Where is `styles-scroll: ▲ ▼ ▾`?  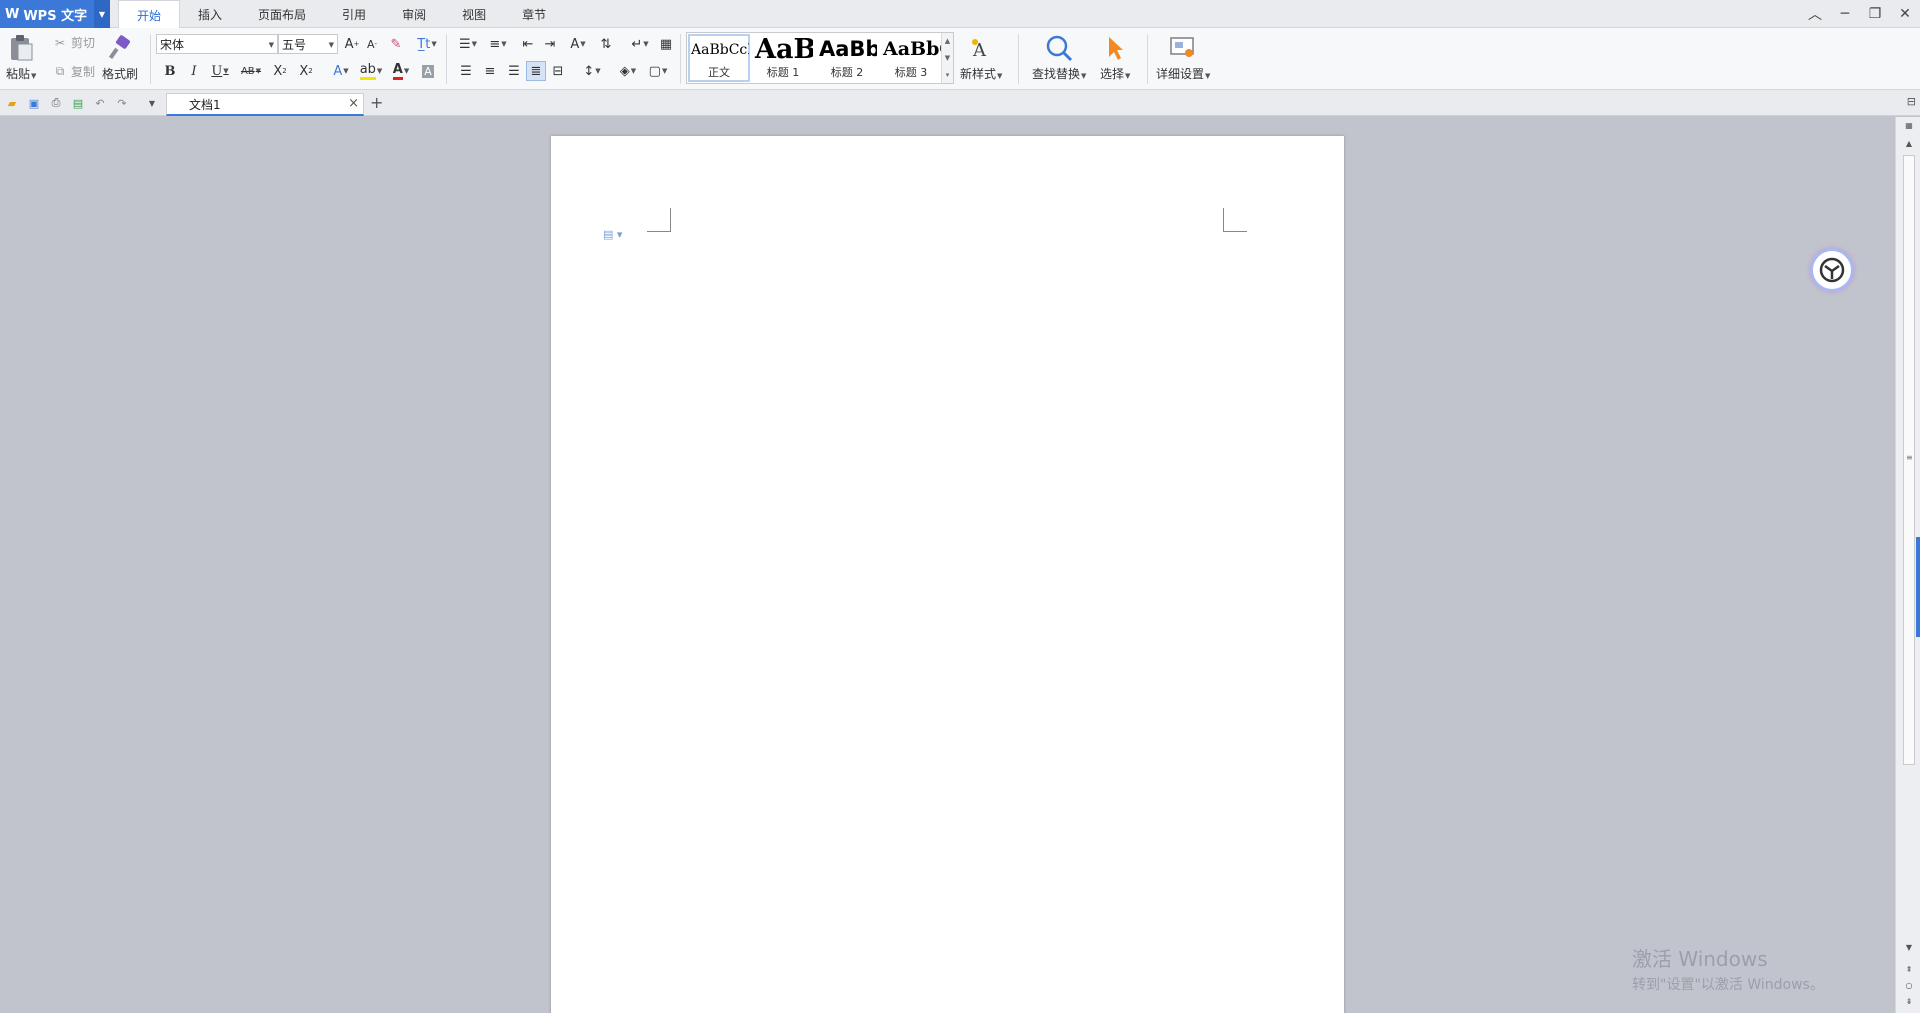
styles-scroll: ▲ ▼ ▾ is located at coordinates (947, 58).